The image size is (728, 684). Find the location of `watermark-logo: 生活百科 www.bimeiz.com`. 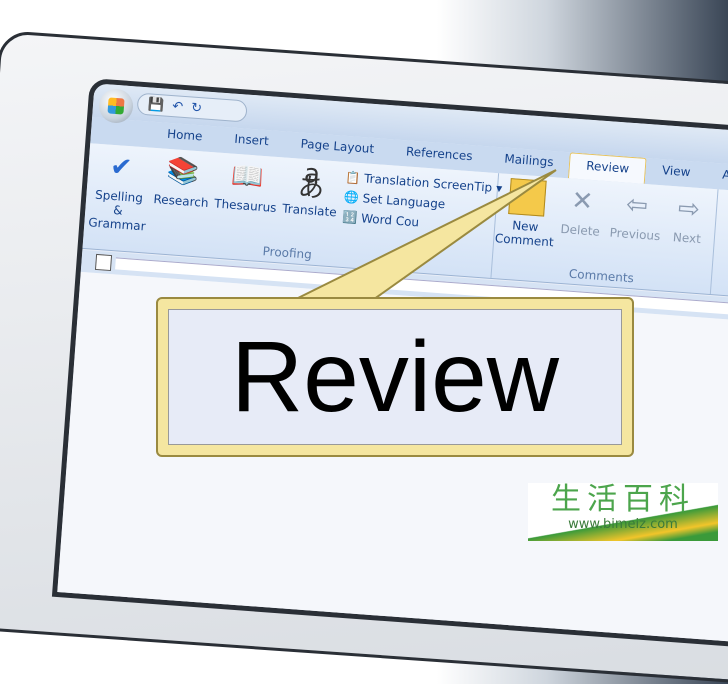

watermark-logo: 生活百科 www.bimeiz.com is located at coordinates (623, 512).